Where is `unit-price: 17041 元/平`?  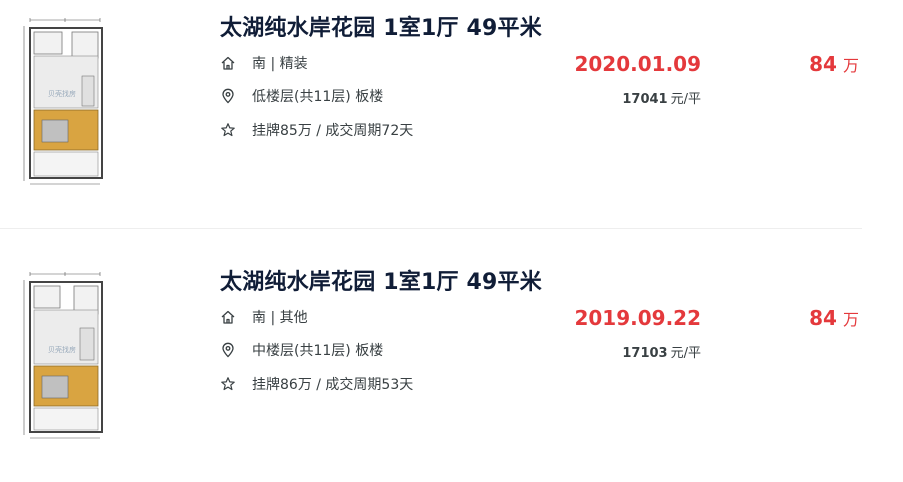 unit-price: 17041 元/平 is located at coordinates (661, 97).